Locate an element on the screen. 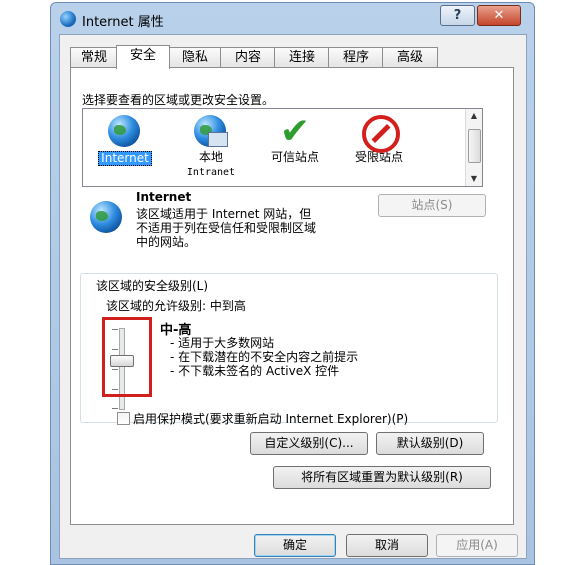 This screenshot has height=565, width=574. level-bullet: - 不下载未签名的 ActiveX 控件 is located at coordinates (255, 371).